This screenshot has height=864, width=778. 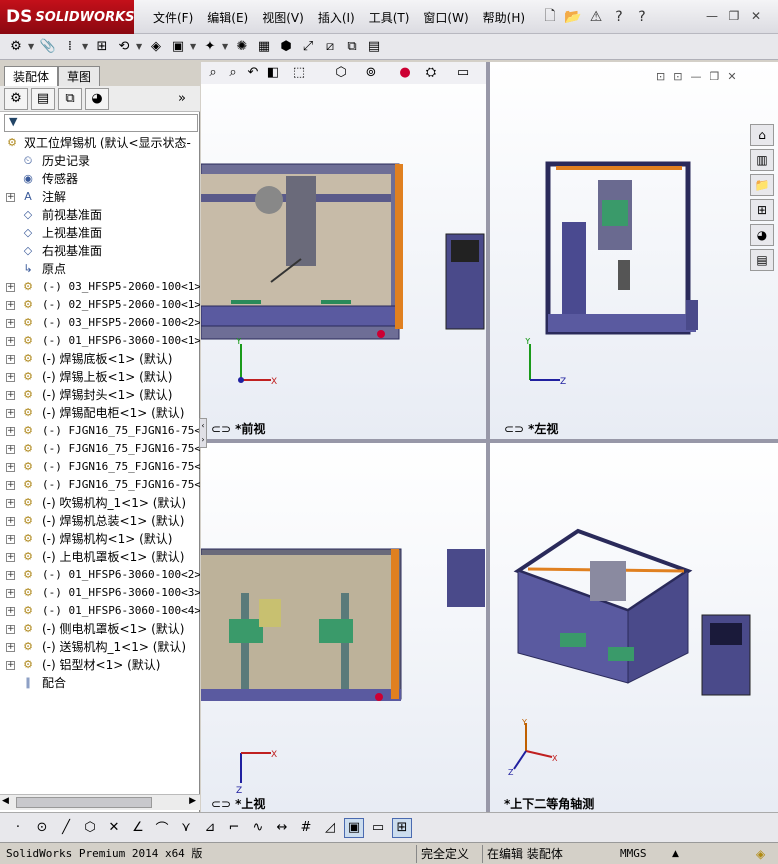 What do you see at coordinates (100, 449) in the screenshot?
I see `tree-item: + ⚙ (-) FJGN16_75_FJGN16-75<2>` at bounding box center [100, 449].